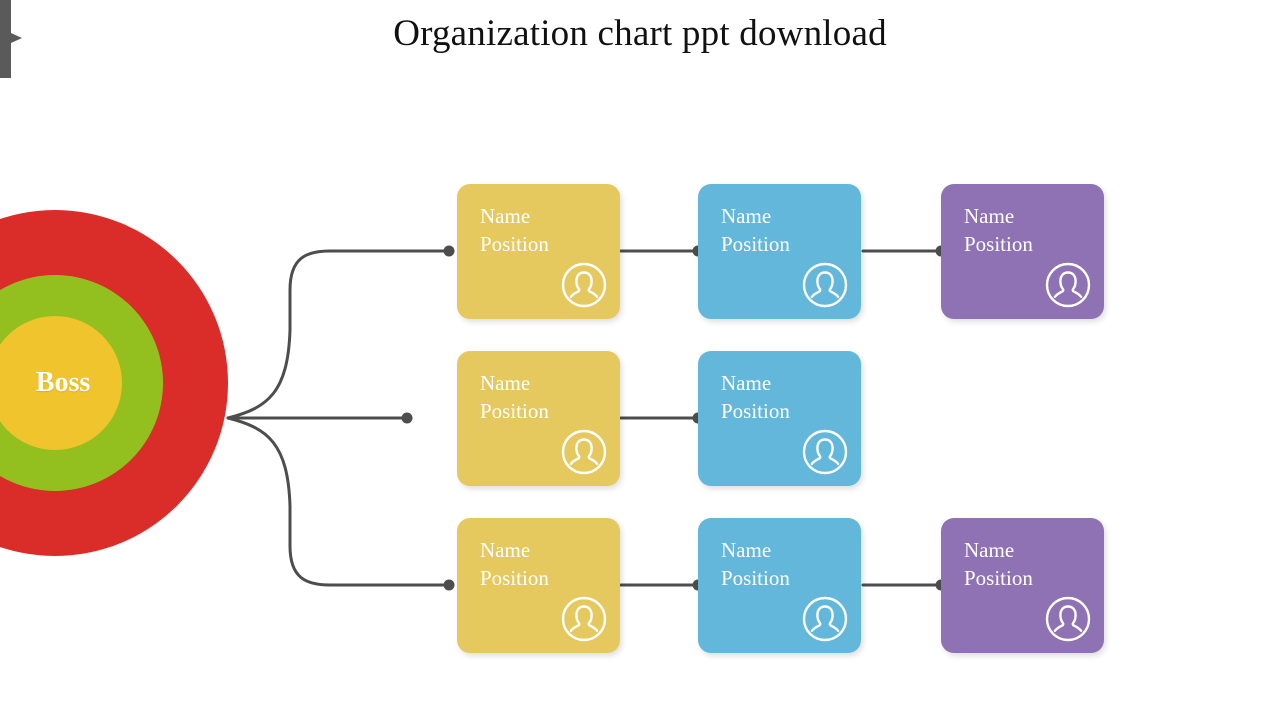 This screenshot has height=720, width=1280. I want to click on boss-label: Boss, so click(63, 382).